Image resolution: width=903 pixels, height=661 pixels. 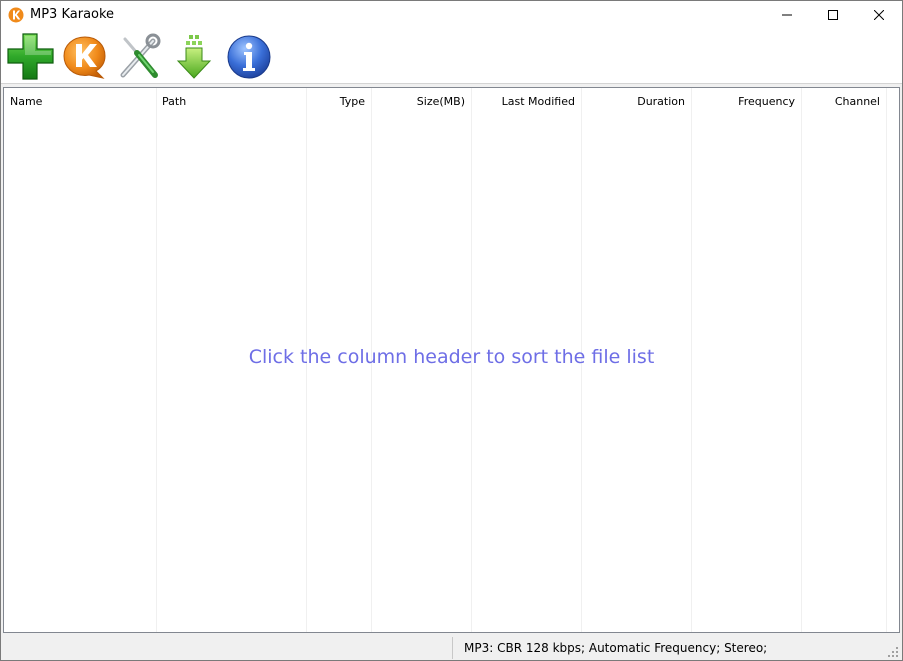 What do you see at coordinates (451, 56) in the screenshot?
I see `toolbar` at bounding box center [451, 56].